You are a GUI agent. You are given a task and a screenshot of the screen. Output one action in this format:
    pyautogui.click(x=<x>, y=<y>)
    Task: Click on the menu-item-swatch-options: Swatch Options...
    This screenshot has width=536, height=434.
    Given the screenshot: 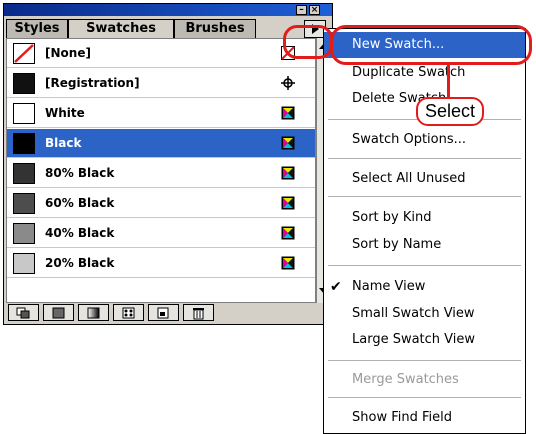 What is the action you would take?
    pyautogui.click(x=424, y=140)
    